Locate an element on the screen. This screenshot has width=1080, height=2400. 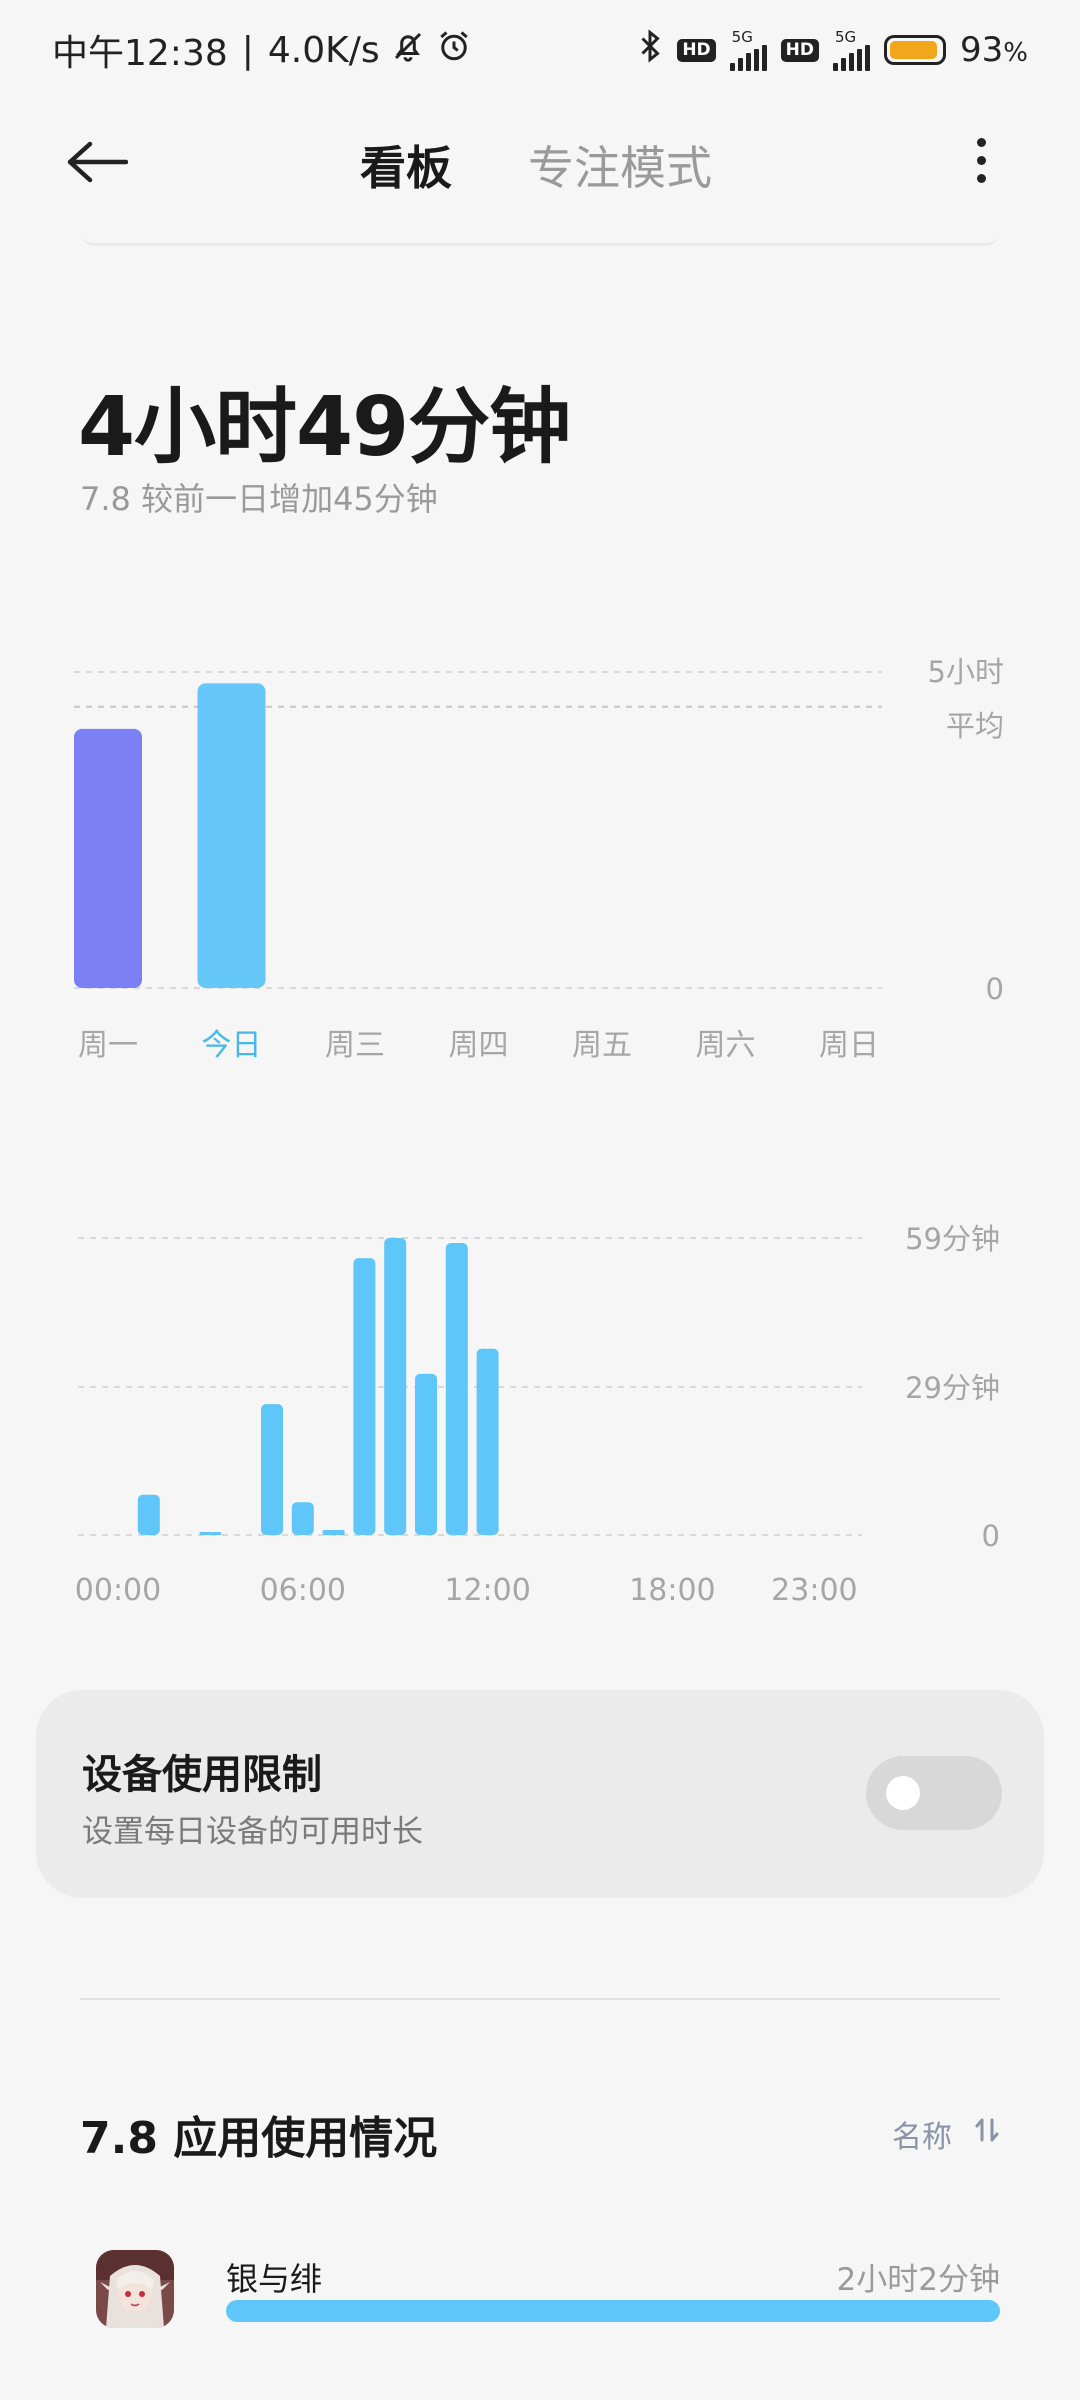
weekly-x-label: 周四 is located at coordinates (479, 1045).